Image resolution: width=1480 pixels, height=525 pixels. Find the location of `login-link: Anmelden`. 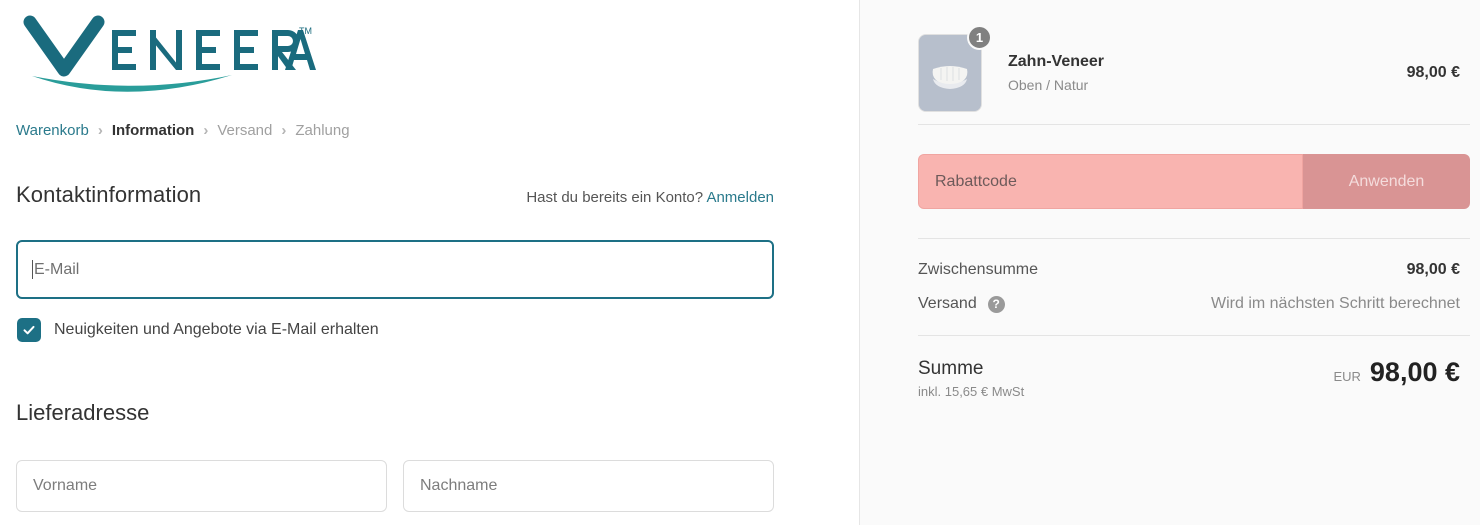

login-link: Anmelden is located at coordinates (740, 197).